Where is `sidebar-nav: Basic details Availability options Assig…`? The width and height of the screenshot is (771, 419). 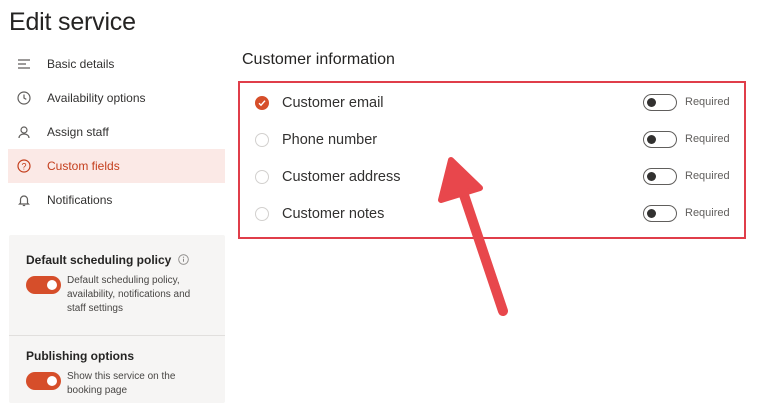 sidebar-nav: Basic details Availability options Assig… is located at coordinates (116, 132).